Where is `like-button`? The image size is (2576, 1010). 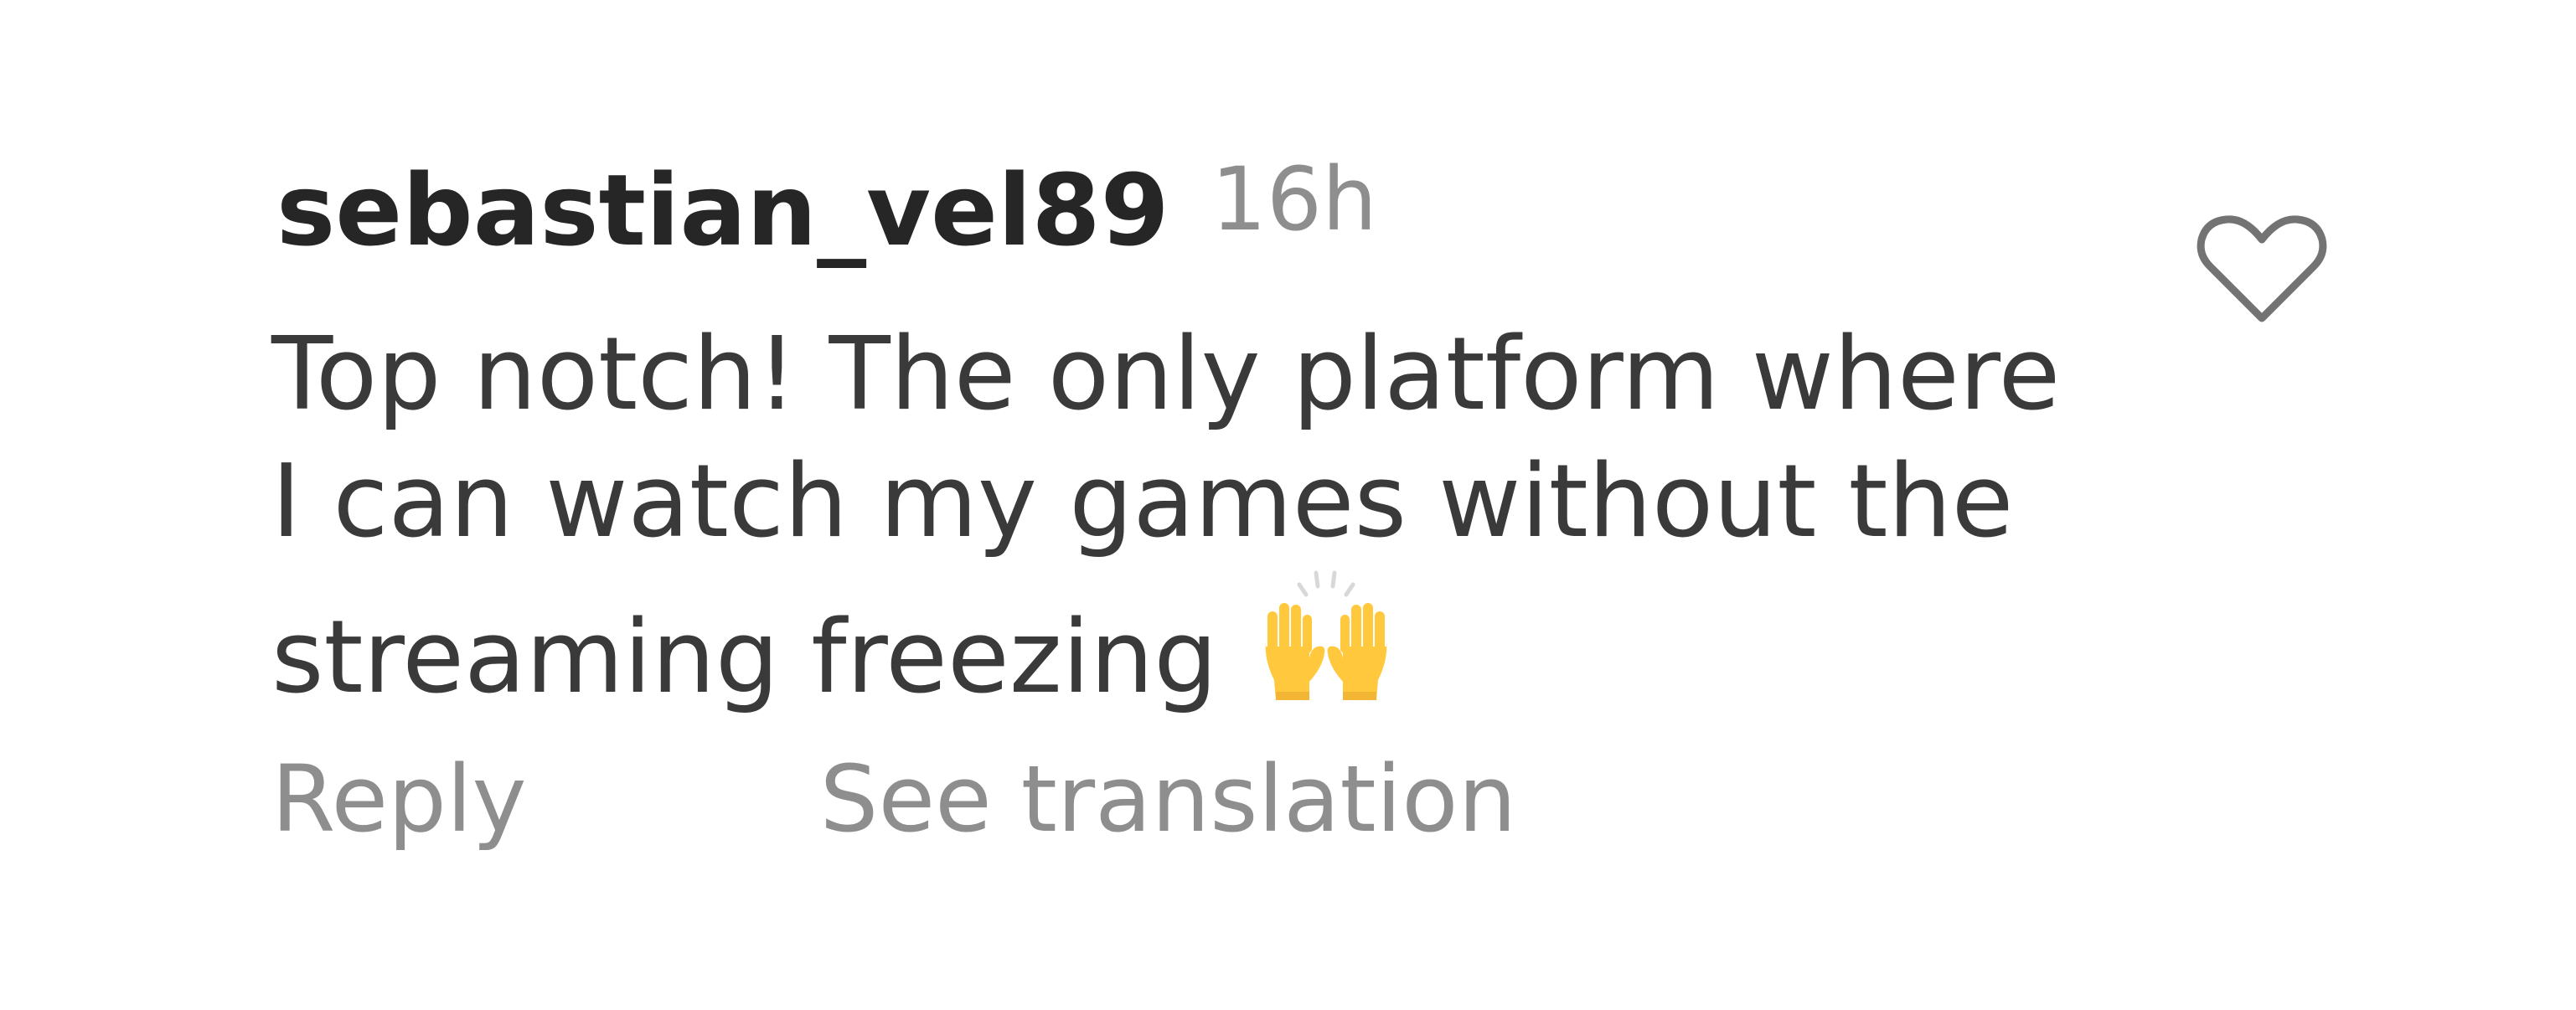
like-button is located at coordinates (2262, 269).